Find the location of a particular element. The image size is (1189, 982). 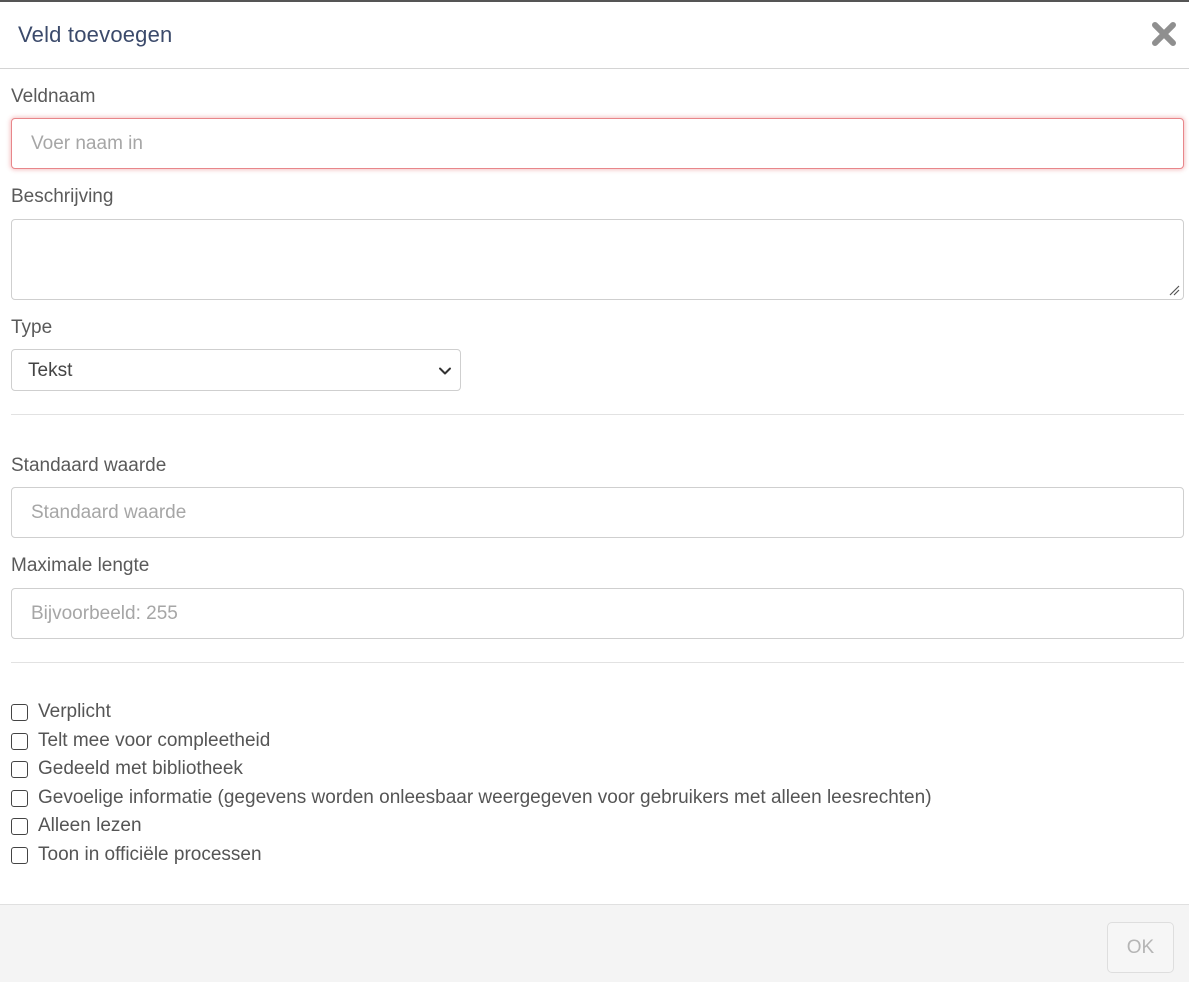

option-label: Gedeeld met bibliotheek is located at coordinates (140, 768).